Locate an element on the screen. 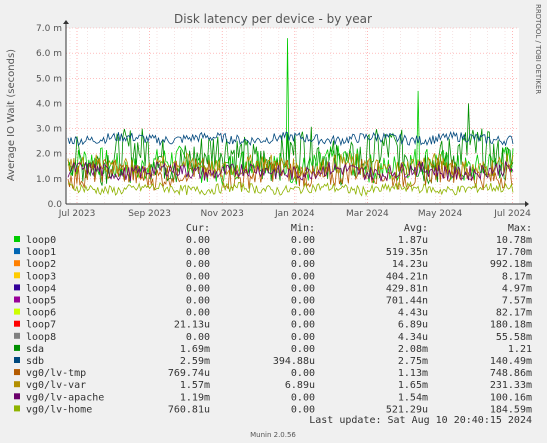  legend-avg-value: 2.08m is located at coordinates (413, 349).